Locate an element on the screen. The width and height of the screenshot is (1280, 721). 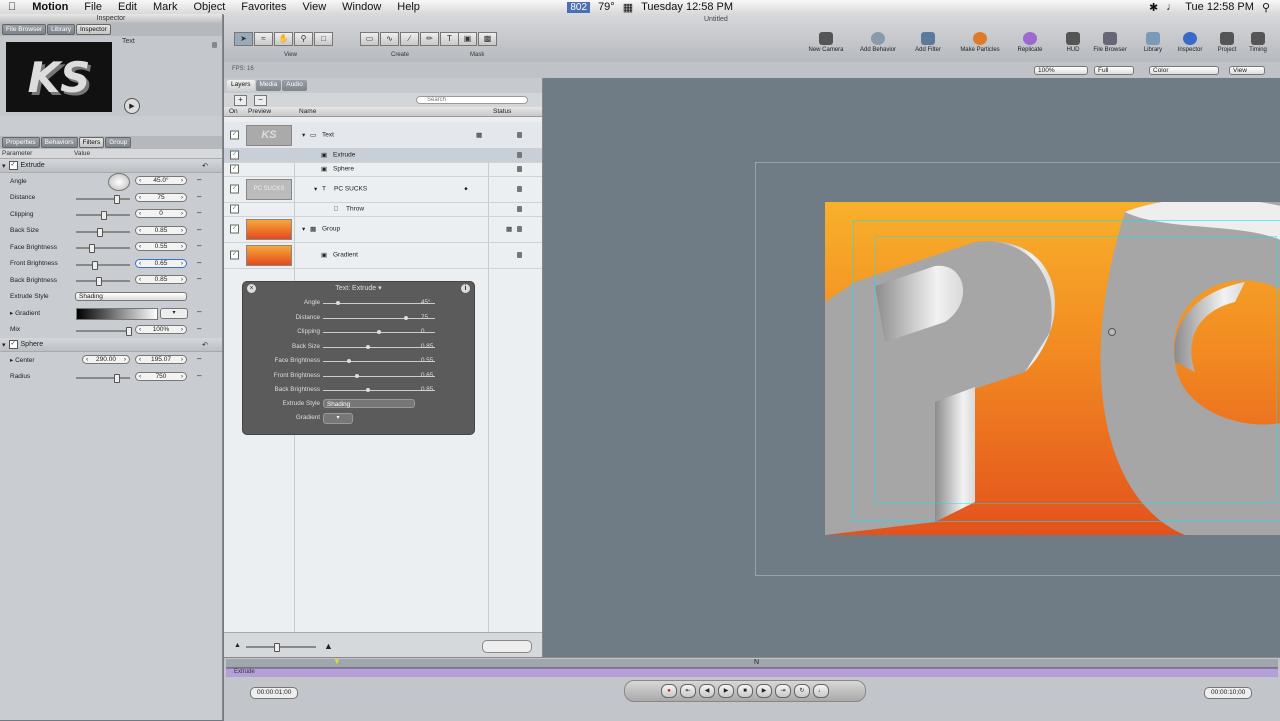
chevron-down-icon: ▾ is located at coordinates (380, 288).